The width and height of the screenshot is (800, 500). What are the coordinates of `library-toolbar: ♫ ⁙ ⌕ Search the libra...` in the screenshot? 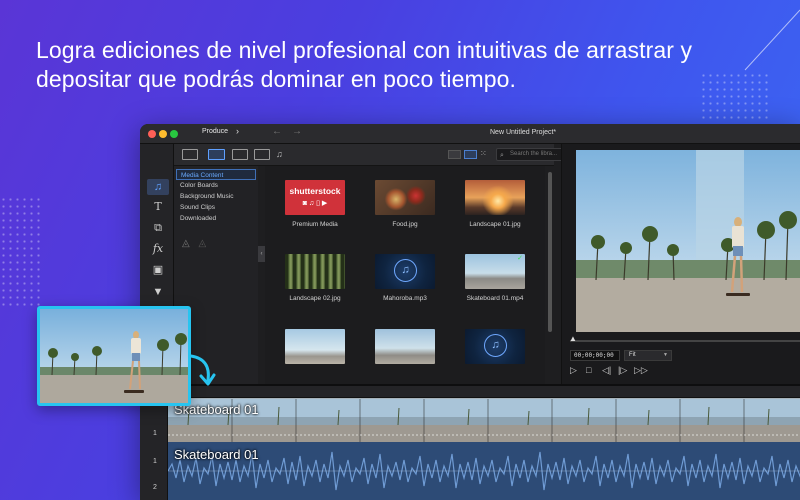 It's located at (377, 155).